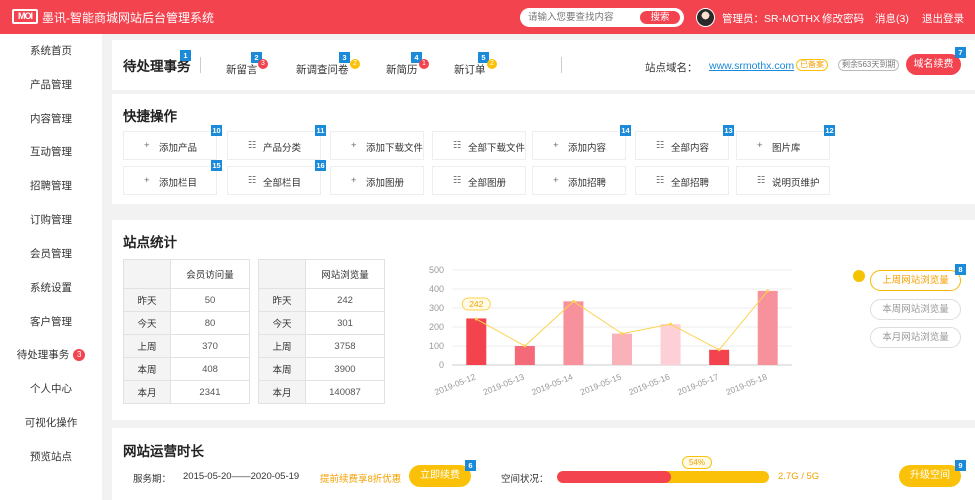 The width and height of the screenshot is (975, 500). I want to click on y-tick-label: 500, so click(436, 270).